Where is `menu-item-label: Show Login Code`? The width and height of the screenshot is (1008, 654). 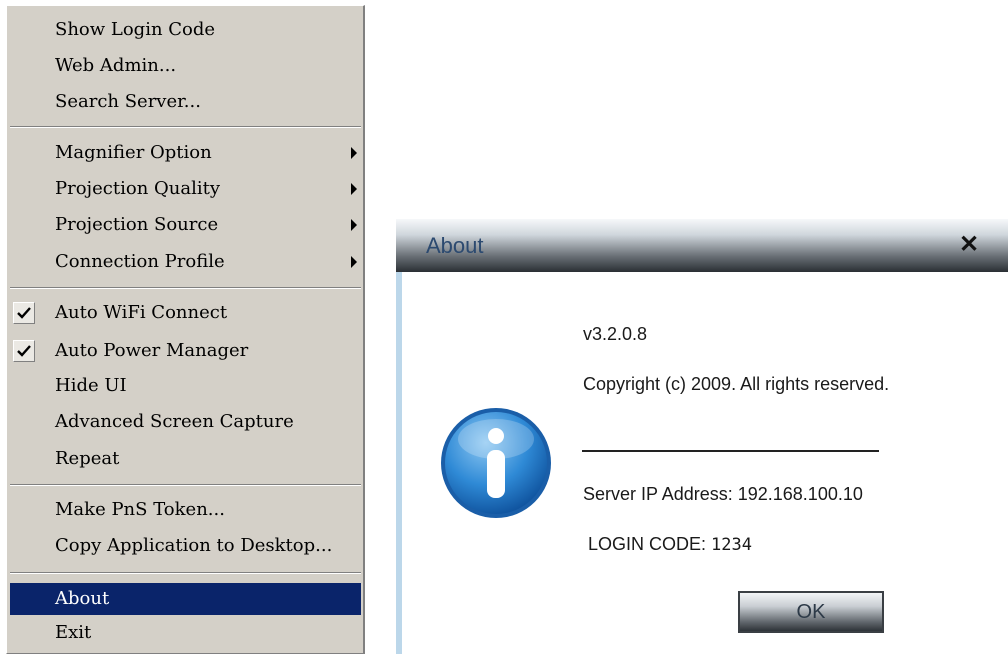 menu-item-label: Show Login Code is located at coordinates (135, 29).